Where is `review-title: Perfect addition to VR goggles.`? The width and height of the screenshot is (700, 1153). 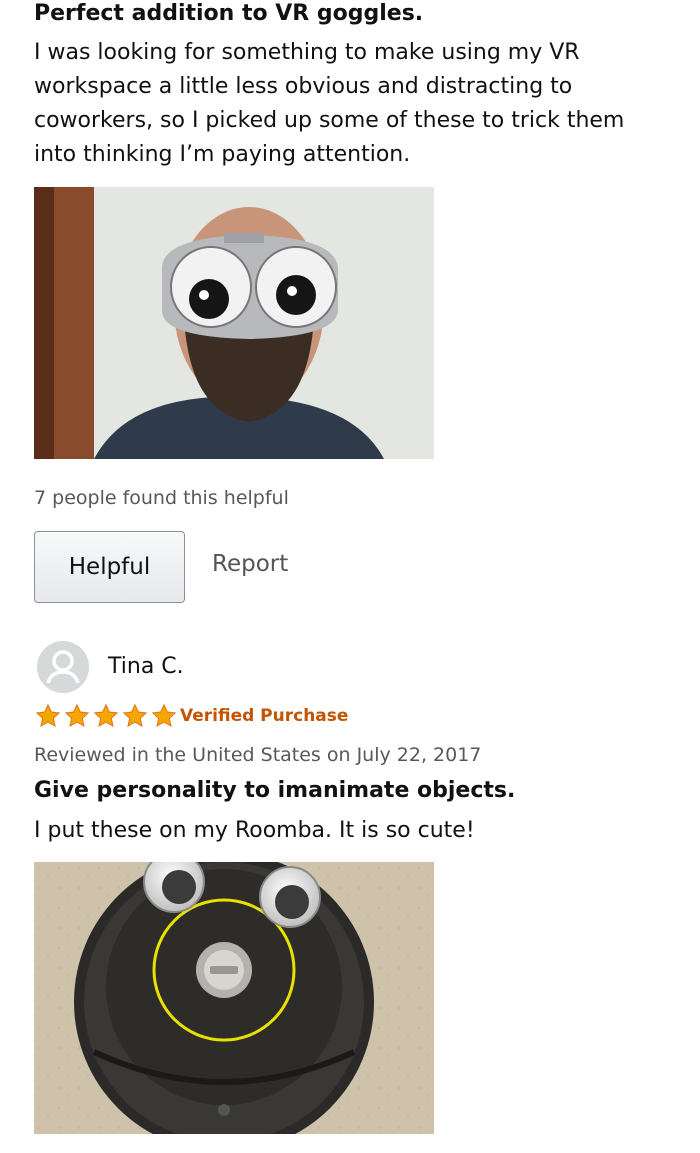 review-title: Perfect addition to VR goggles. is located at coordinates (229, 13).